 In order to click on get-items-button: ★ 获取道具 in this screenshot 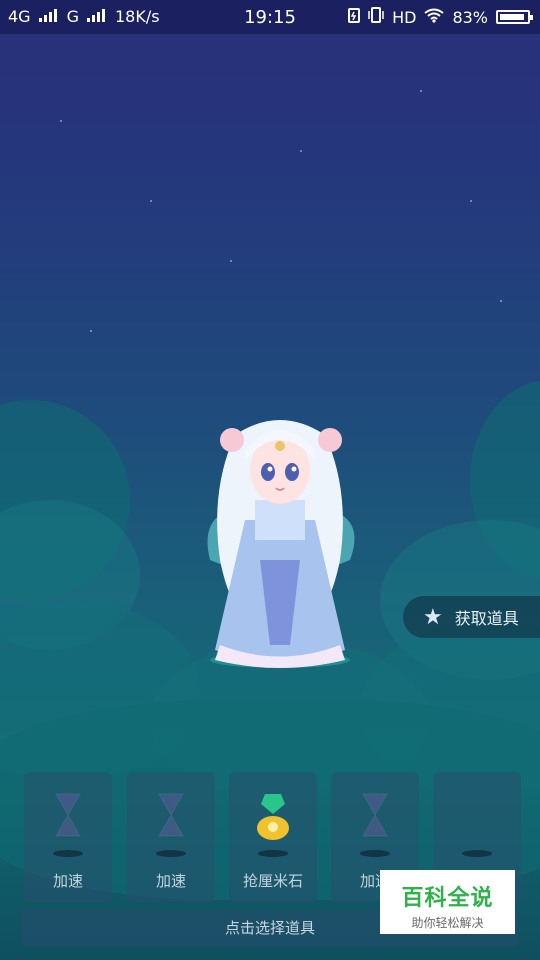, I will do `click(471, 617)`.